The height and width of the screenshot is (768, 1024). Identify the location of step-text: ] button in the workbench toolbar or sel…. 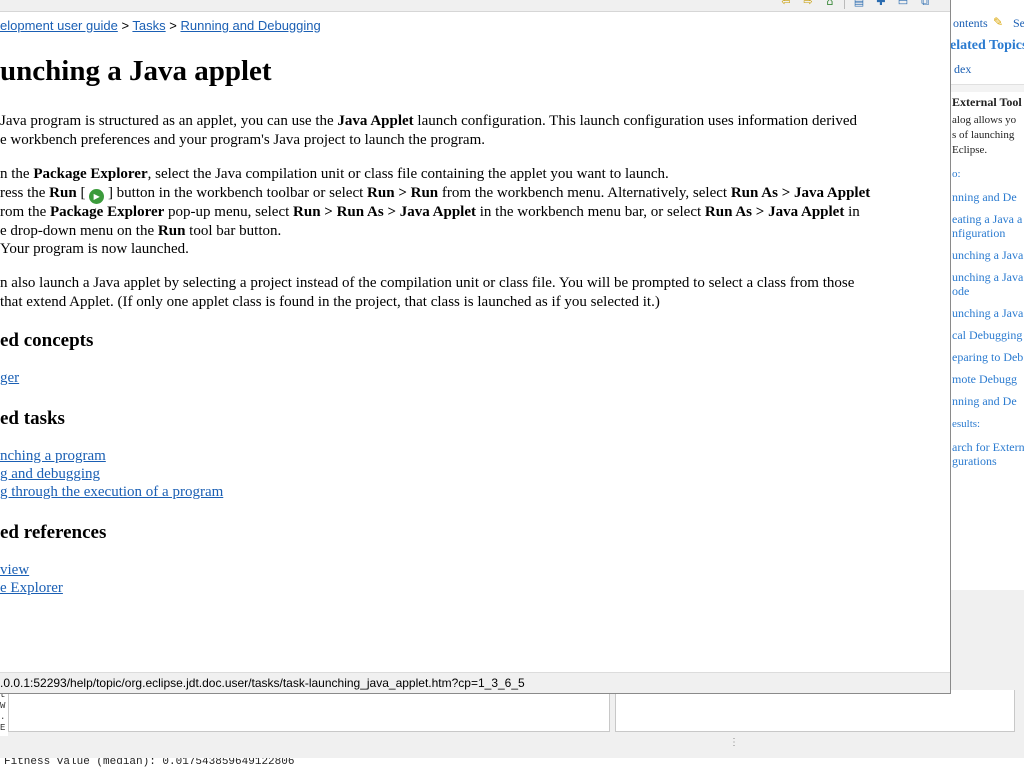
(236, 193).